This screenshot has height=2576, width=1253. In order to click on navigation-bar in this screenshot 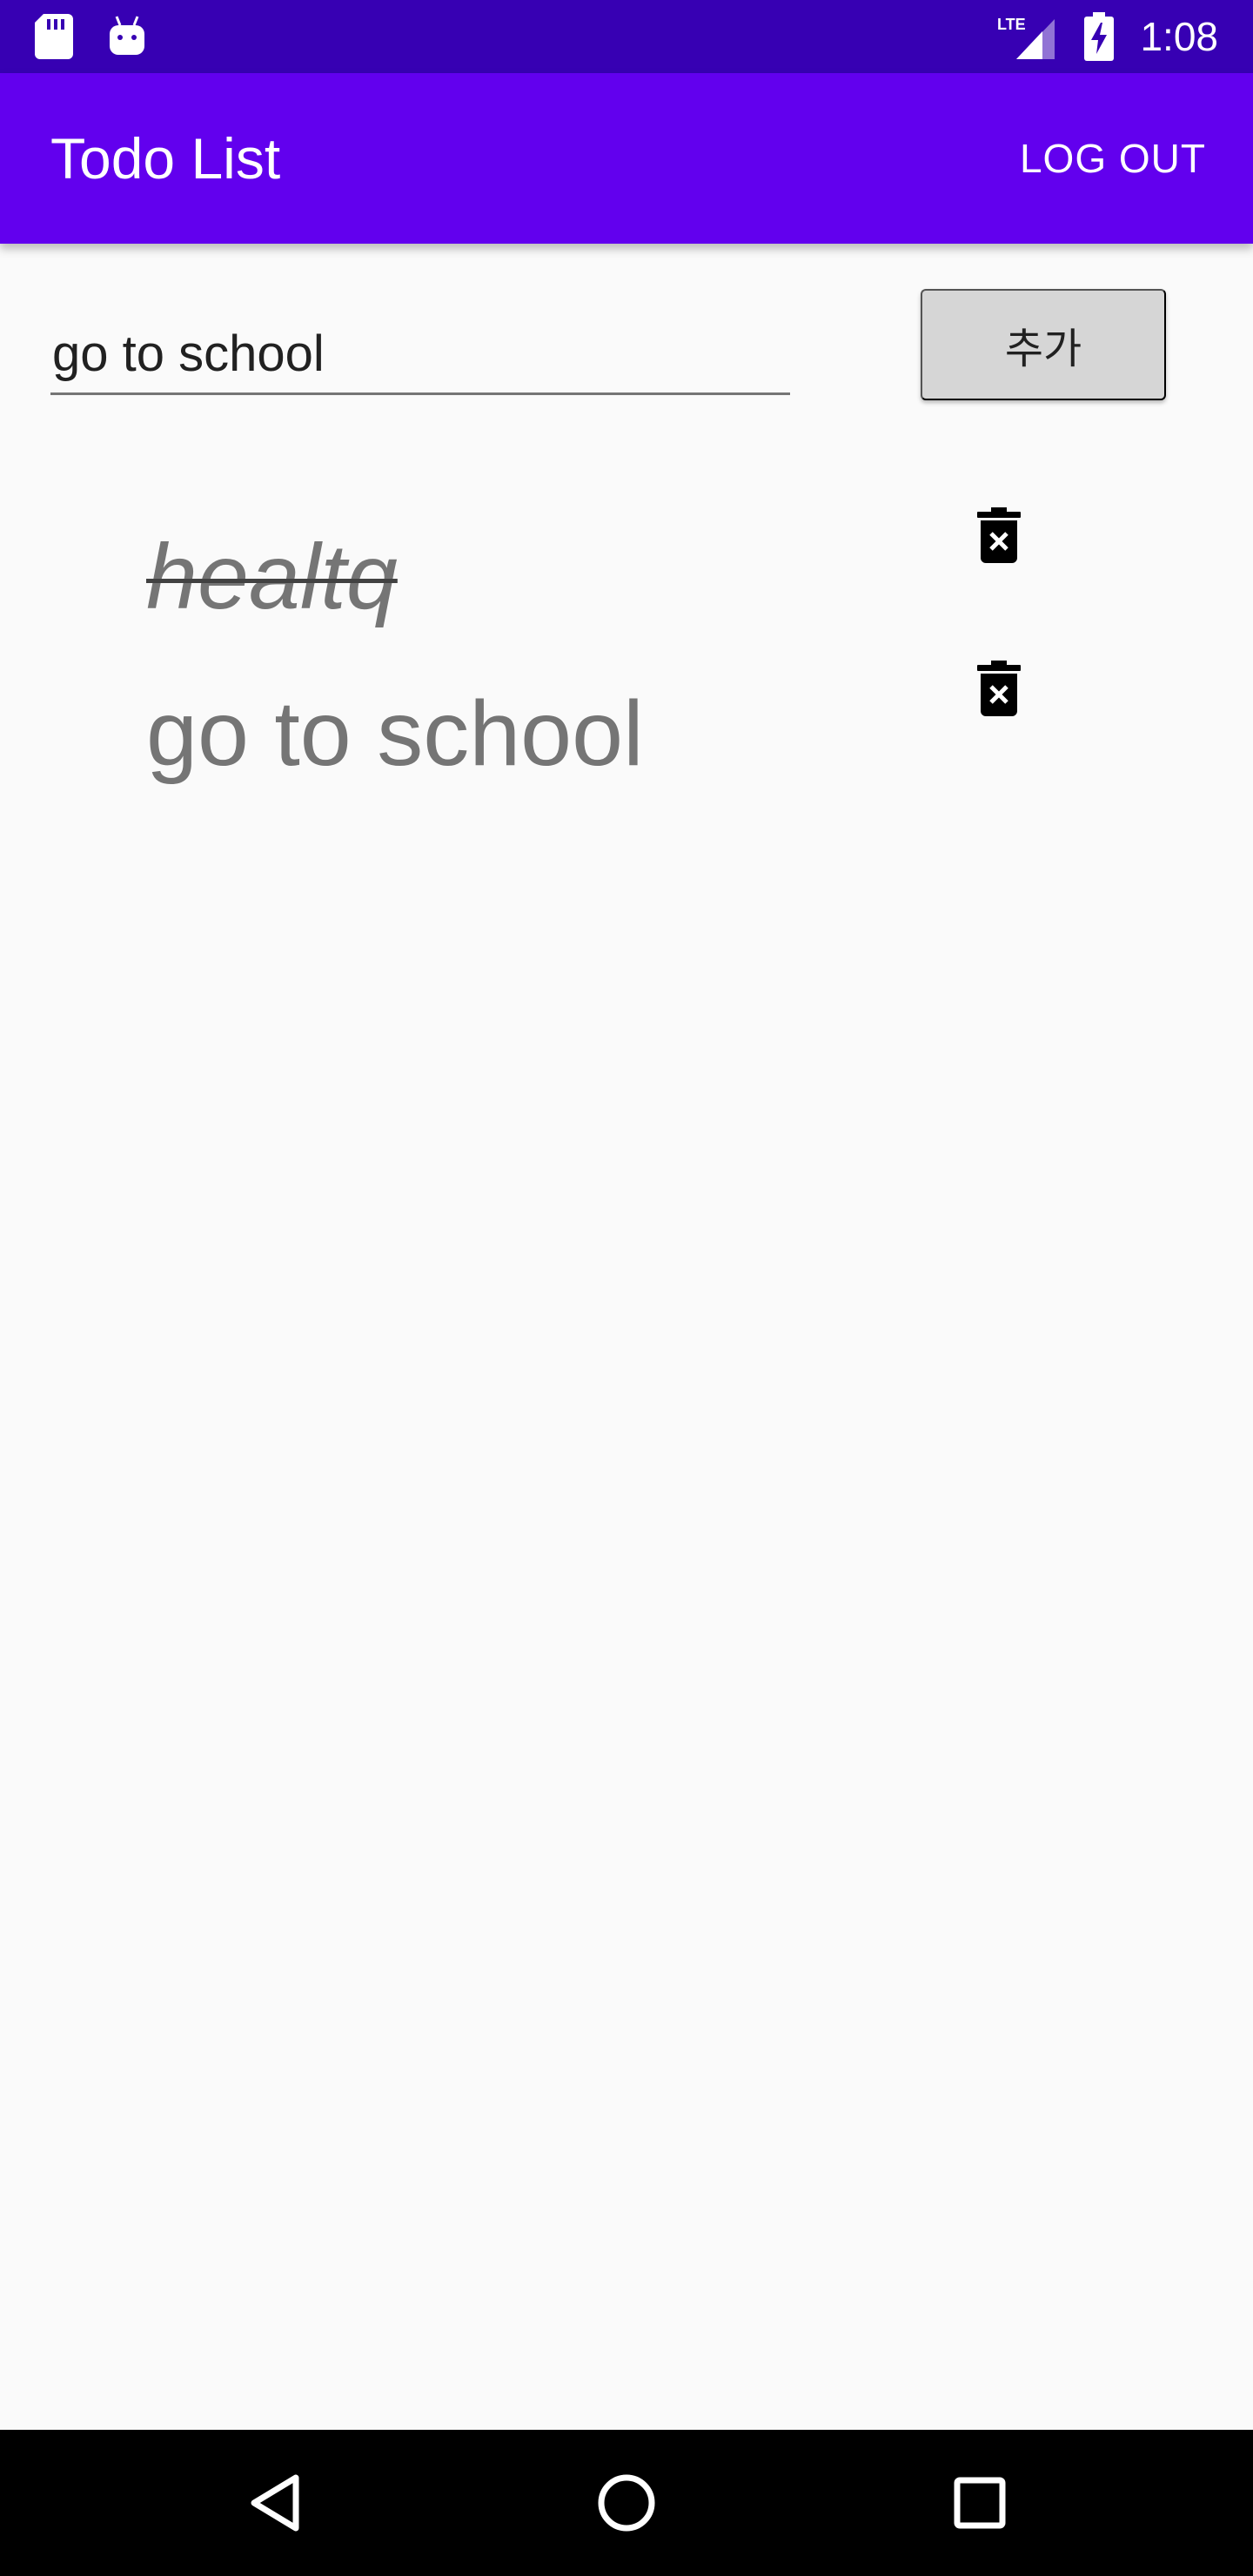, I will do `click(626, 2503)`.